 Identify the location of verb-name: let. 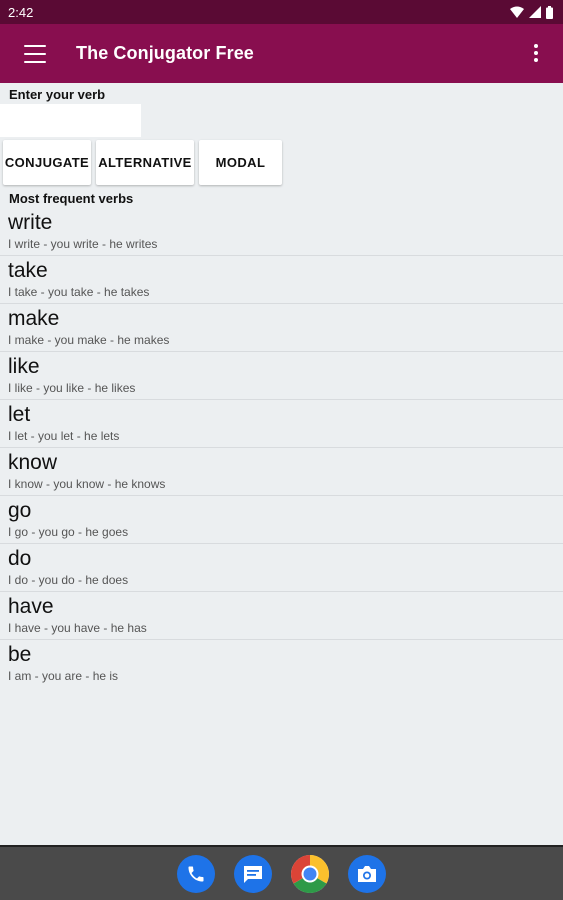
(19, 414).